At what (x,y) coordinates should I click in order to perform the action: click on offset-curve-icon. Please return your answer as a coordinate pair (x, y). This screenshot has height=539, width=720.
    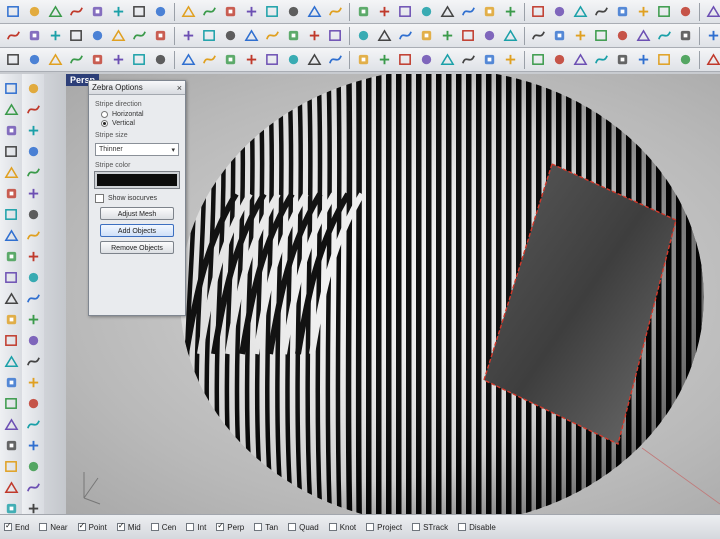
    Looking at the image, I should click on (76, 35).